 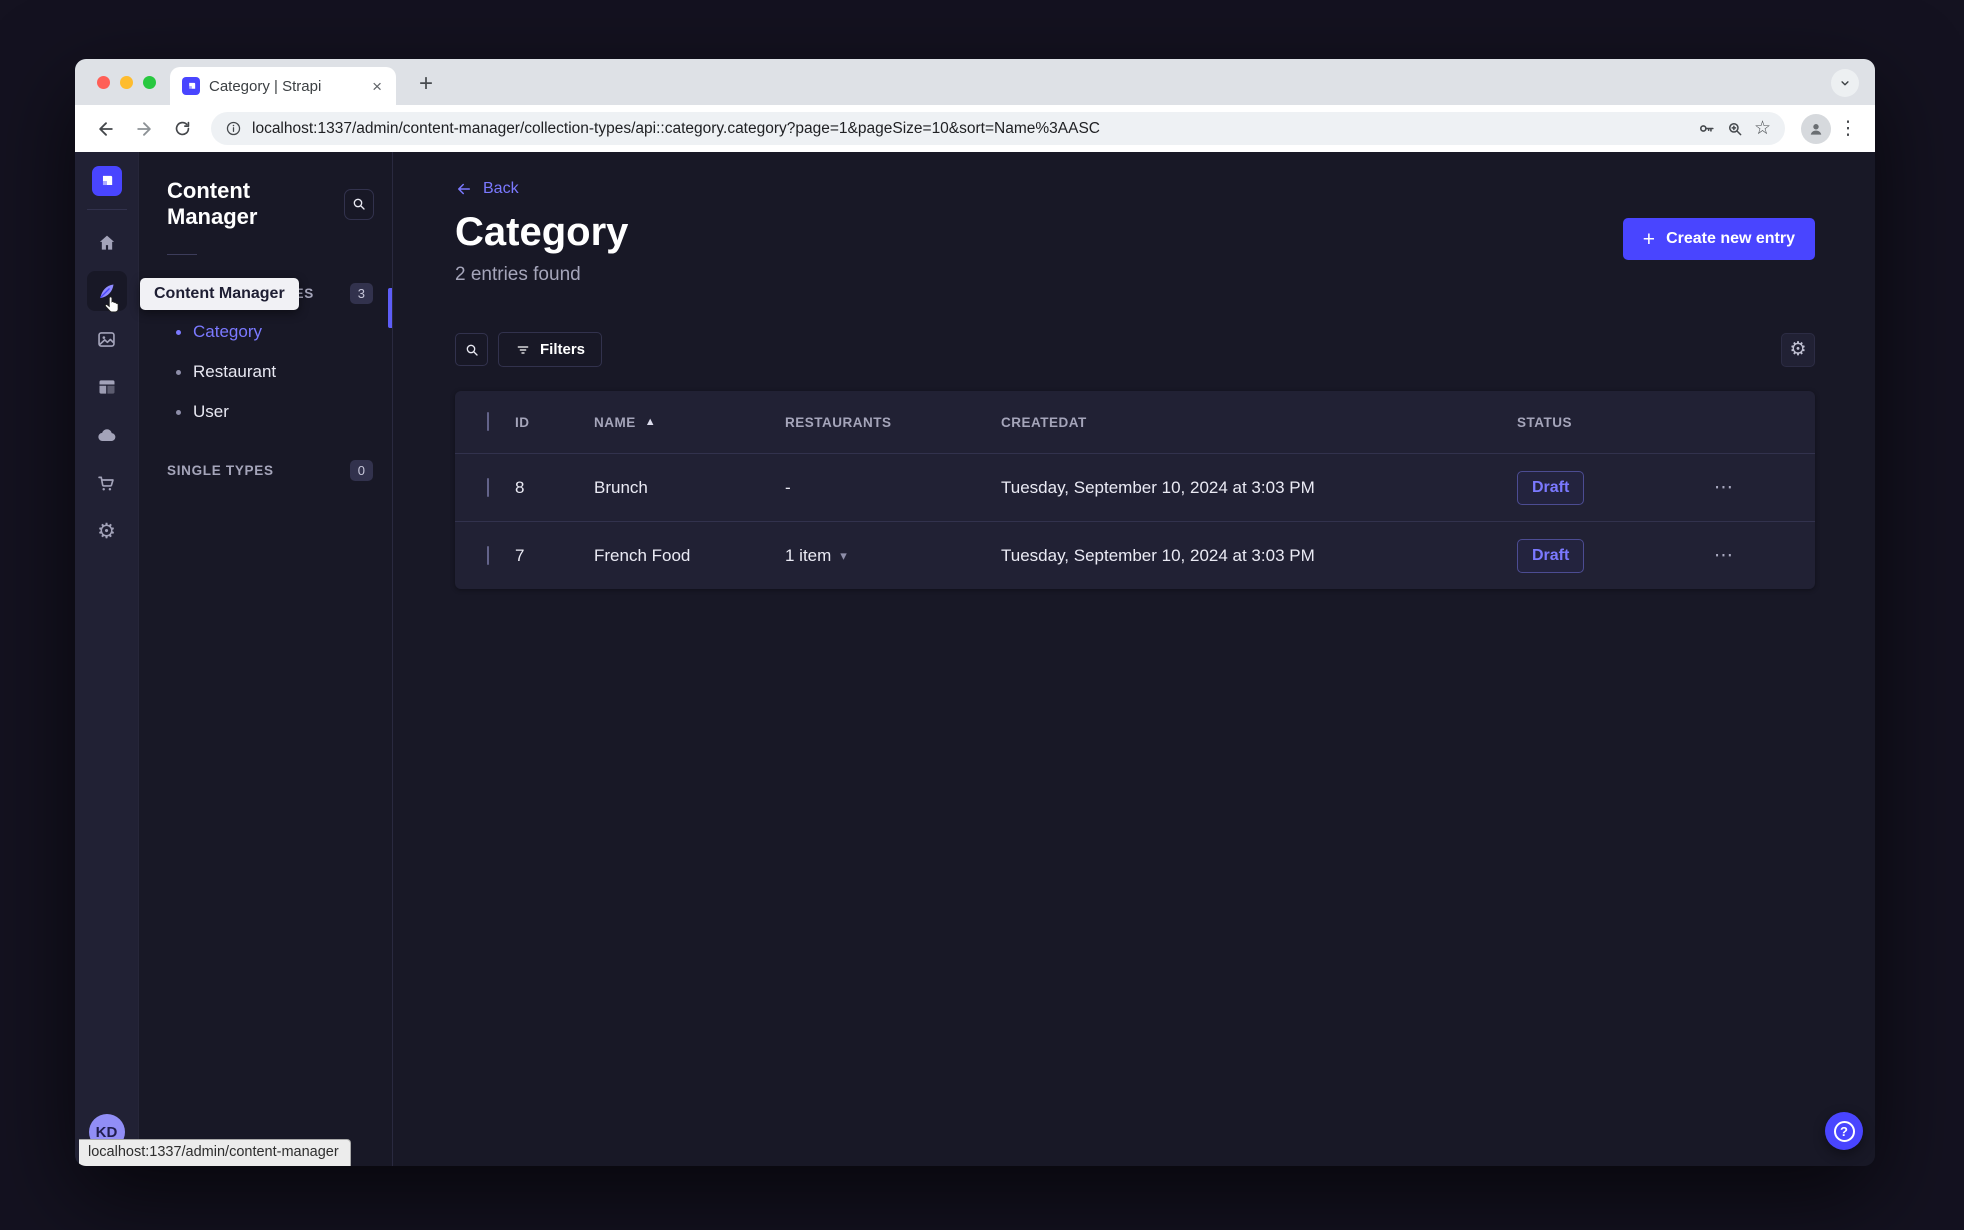 I want to click on zoom-icon, so click(x=1735, y=129).